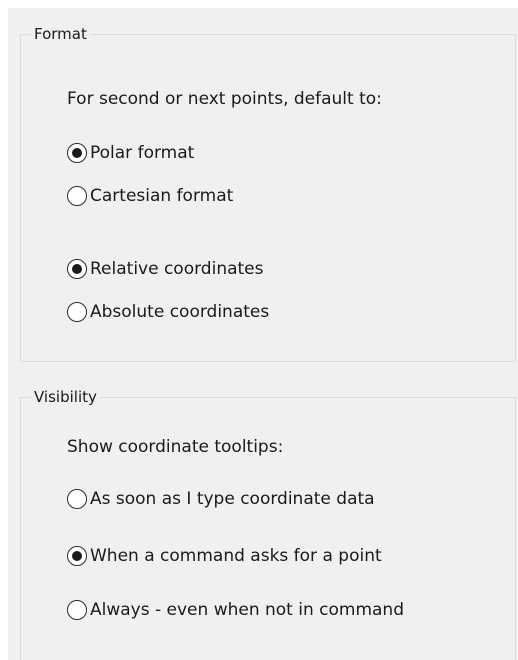 The height and width of the screenshot is (660, 518). I want to click on radio-as-soon-as-type: As soon as I type coordinate data, so click(221, 499).